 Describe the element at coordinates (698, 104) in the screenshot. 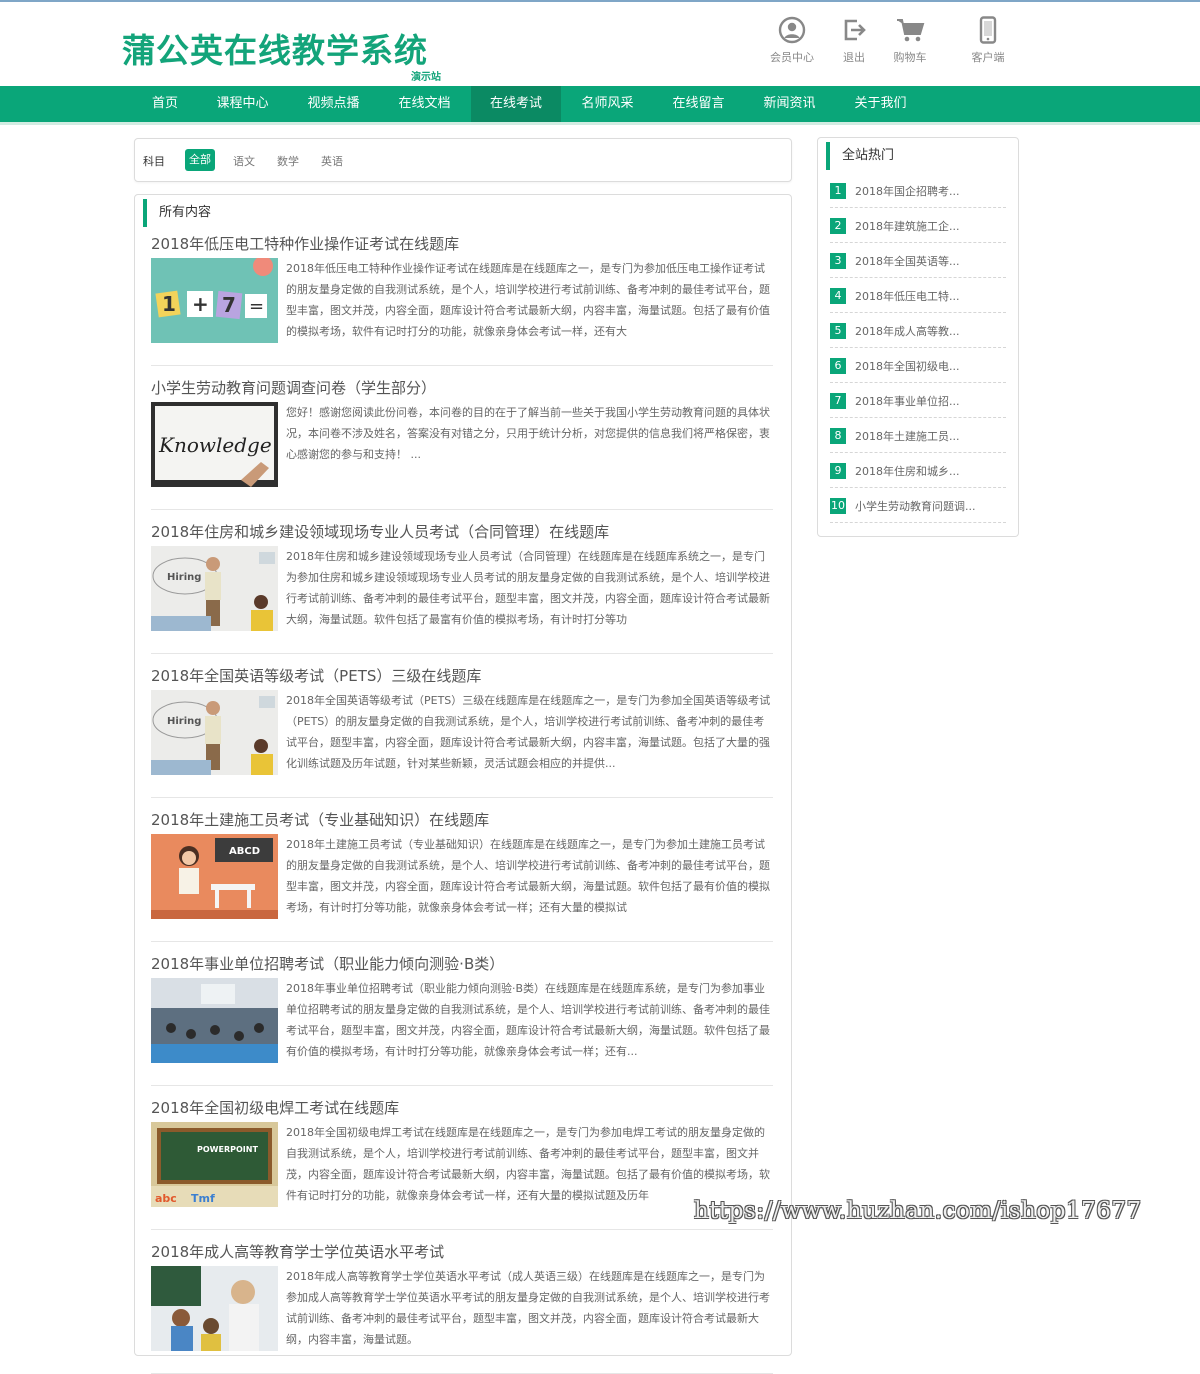

I see `nav-item-messages: 在线留言` at that location.